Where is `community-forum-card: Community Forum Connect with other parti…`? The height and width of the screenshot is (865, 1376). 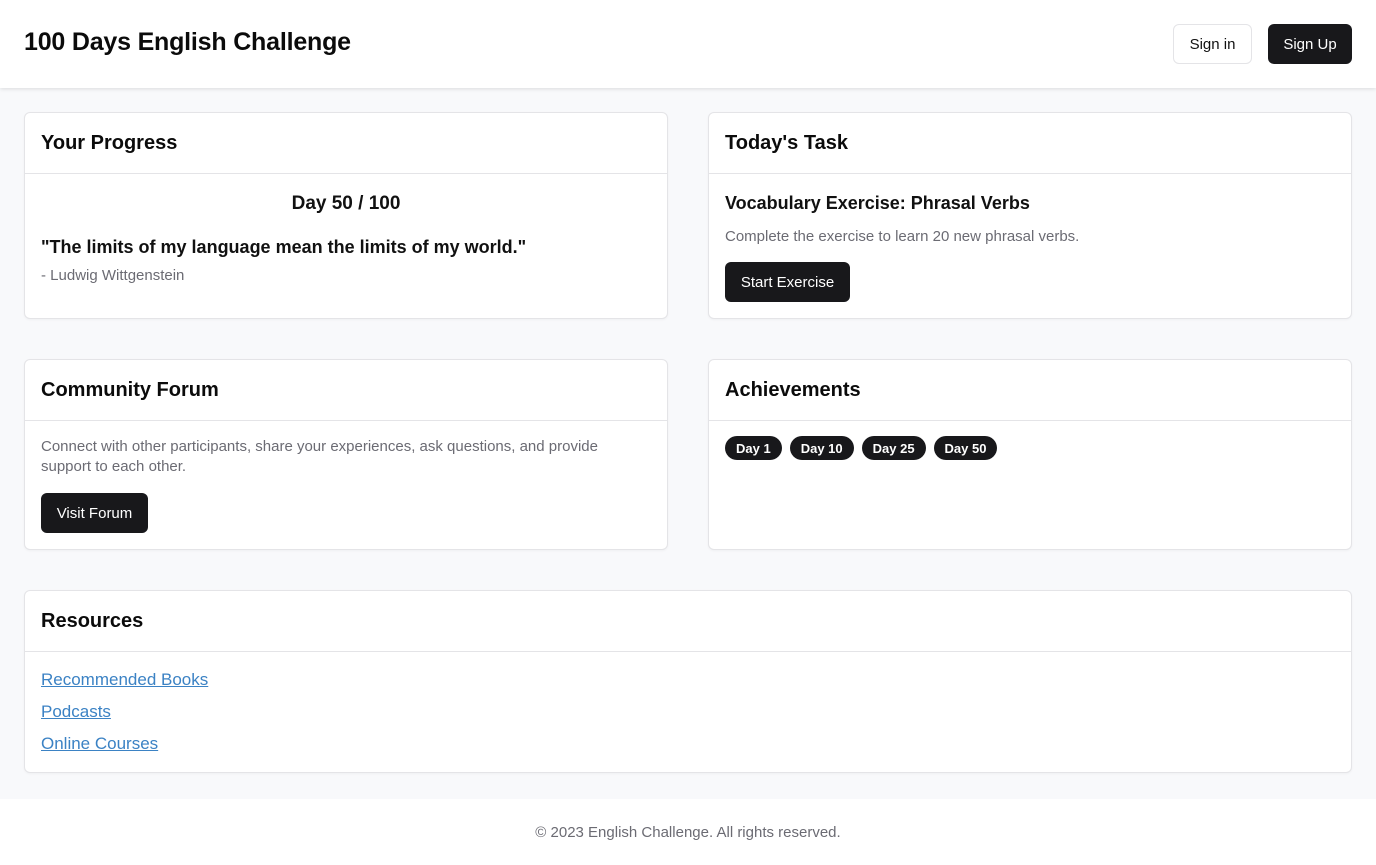 community-forum-card: Community Forum Connect with other parti… is located at coordinates (346, 454).